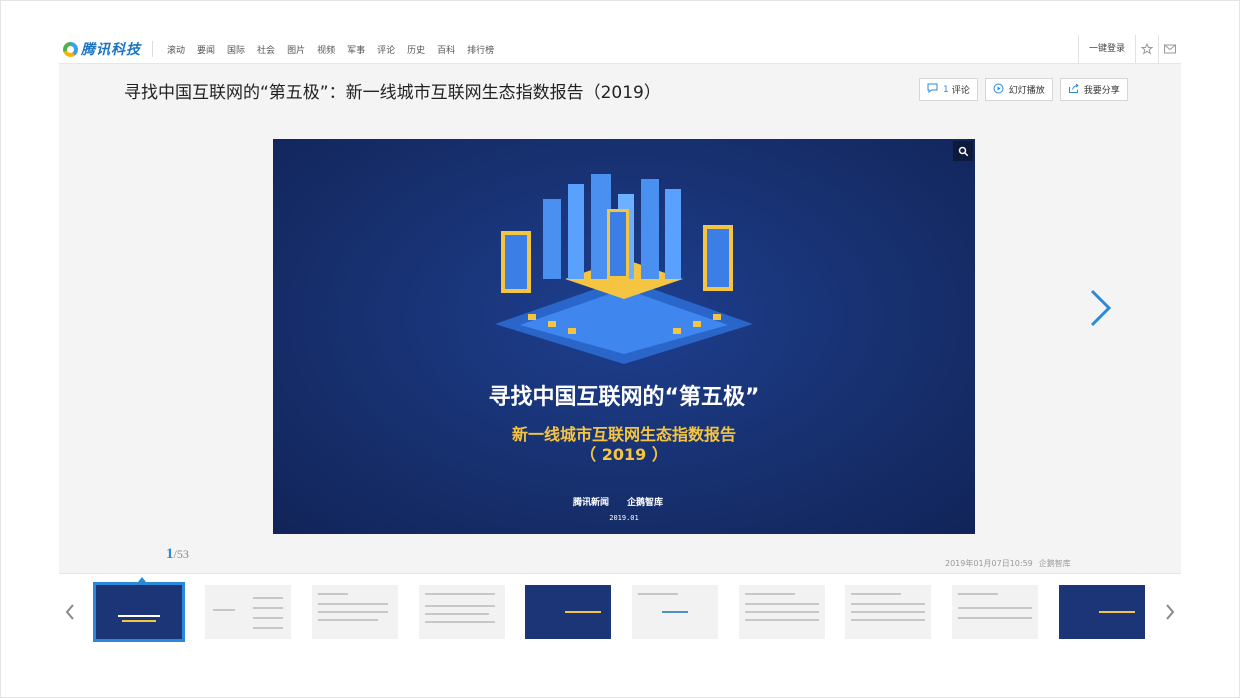  Describe the element at coordinates (645, 503) in the screenshot. I see `slide-brand-right: 企鹅智库` at that location.